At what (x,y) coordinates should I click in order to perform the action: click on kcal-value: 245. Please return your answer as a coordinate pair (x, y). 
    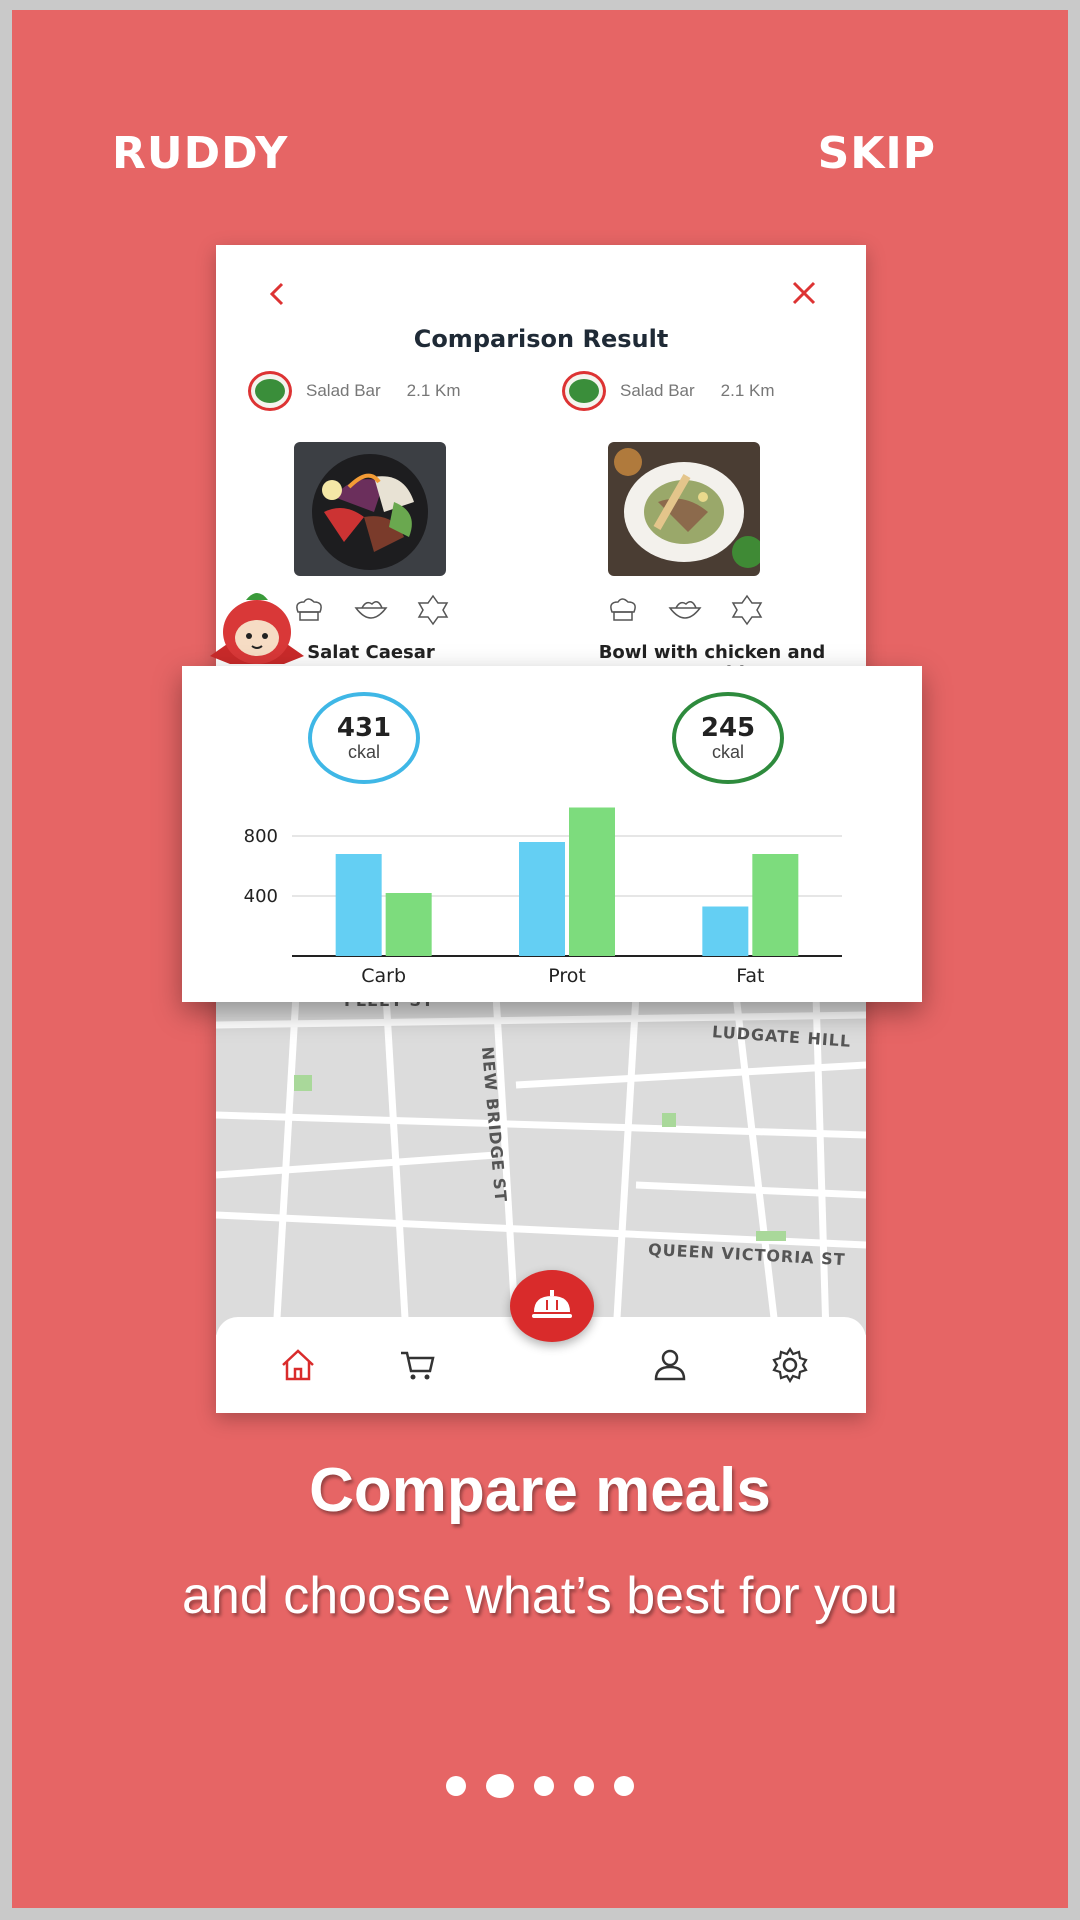
    Looking at the image, I should click on (728, 727).